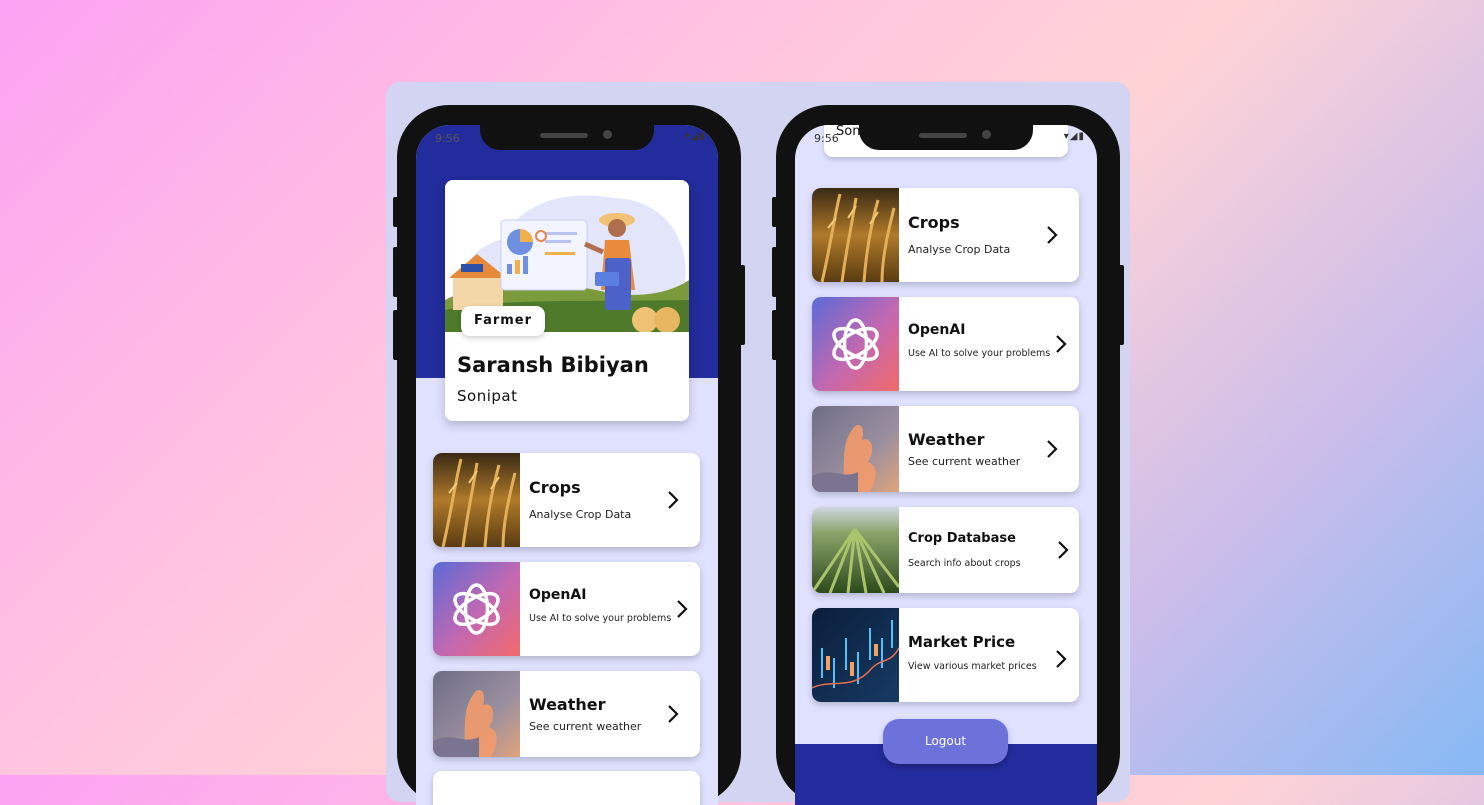 The height and width of the screenshot is (805, 1484). I want to click on next-card-partial, so click(566, 788).